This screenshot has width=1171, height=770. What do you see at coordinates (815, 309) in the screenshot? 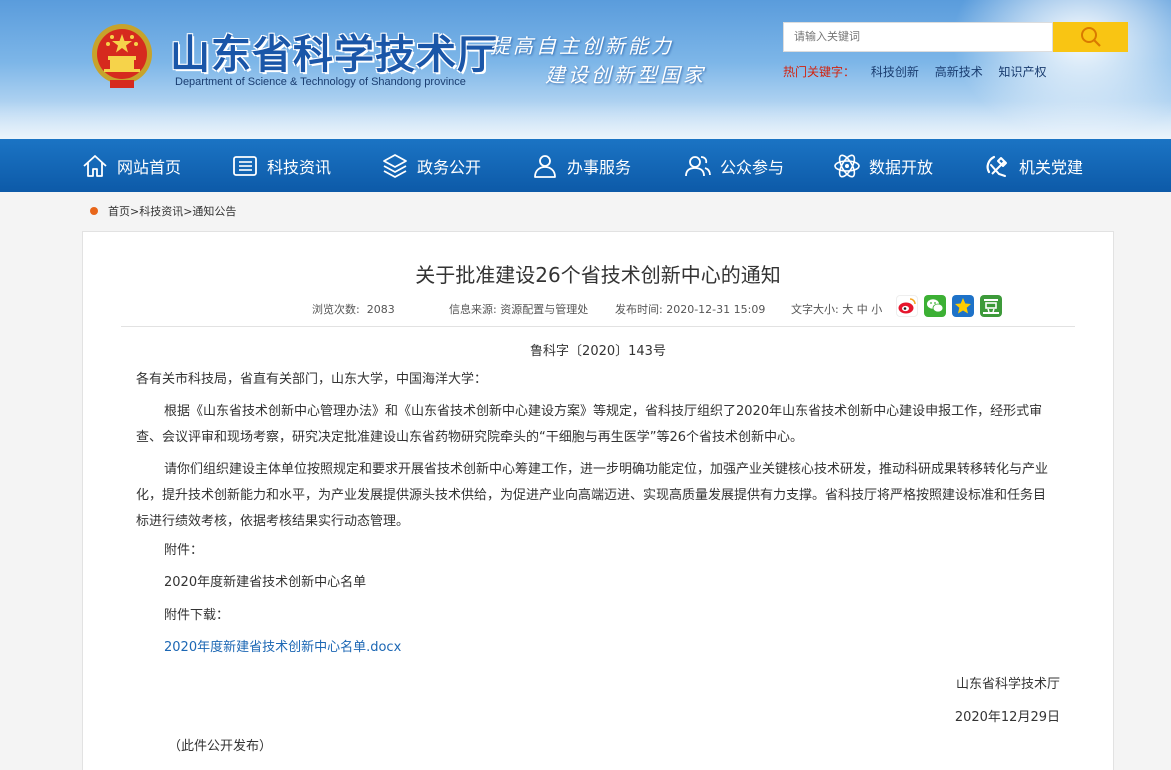
I see `fontsize-label: 文字大小:` at bounding box center [815, 309].